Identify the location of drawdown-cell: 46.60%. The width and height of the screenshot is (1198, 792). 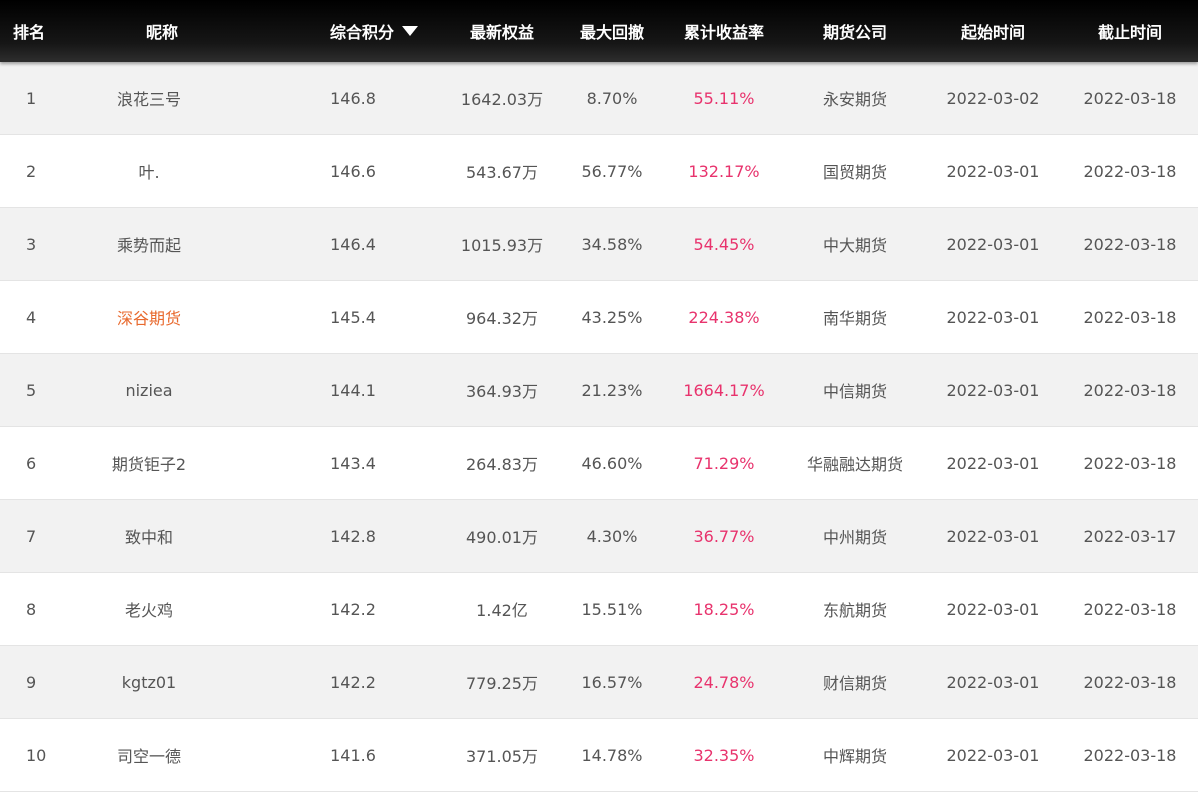
(612, 463).